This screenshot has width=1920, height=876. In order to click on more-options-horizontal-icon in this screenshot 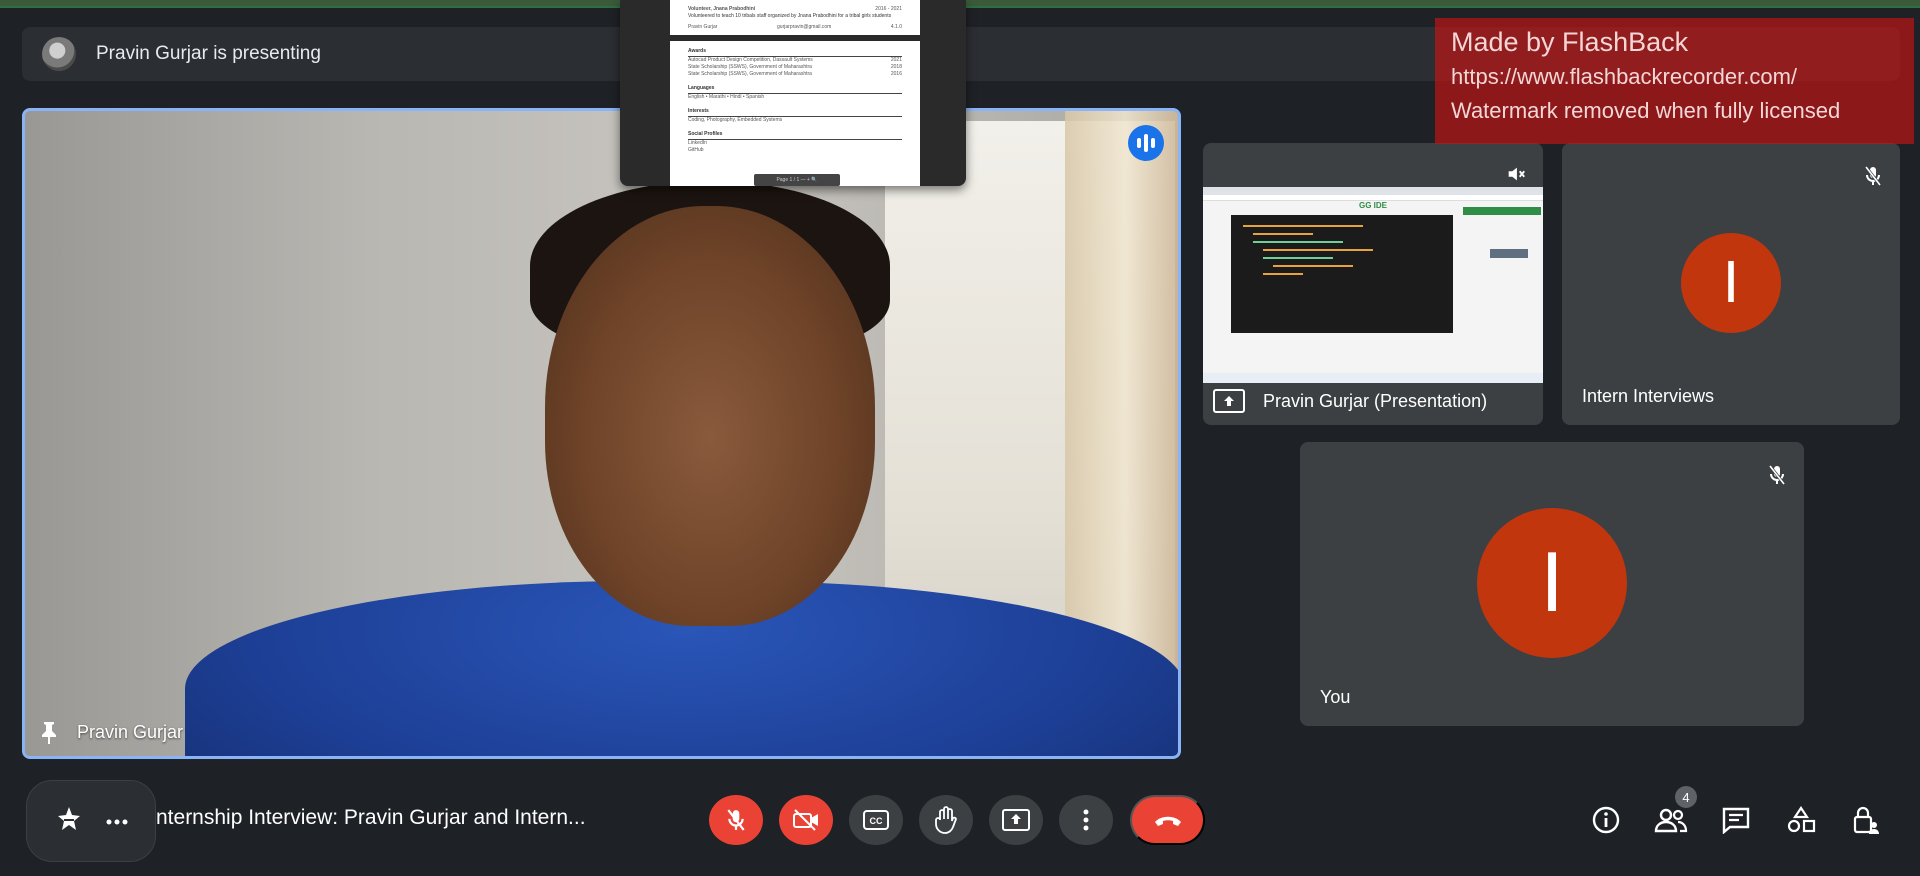, I will do `click(117, 821)`.